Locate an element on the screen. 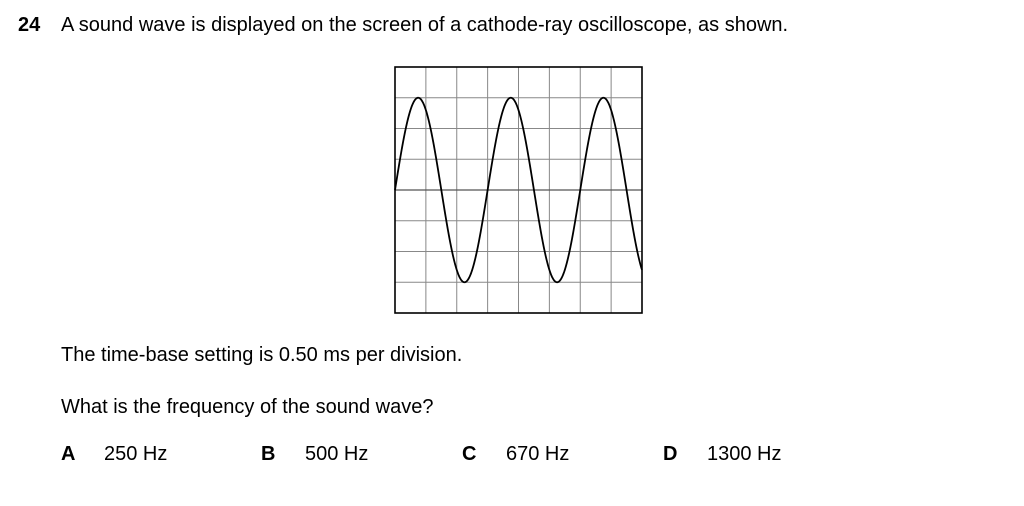 This screenshot has width=1024, height=506. option-b-value: 500 Hz is located at coordinates (337, 454).